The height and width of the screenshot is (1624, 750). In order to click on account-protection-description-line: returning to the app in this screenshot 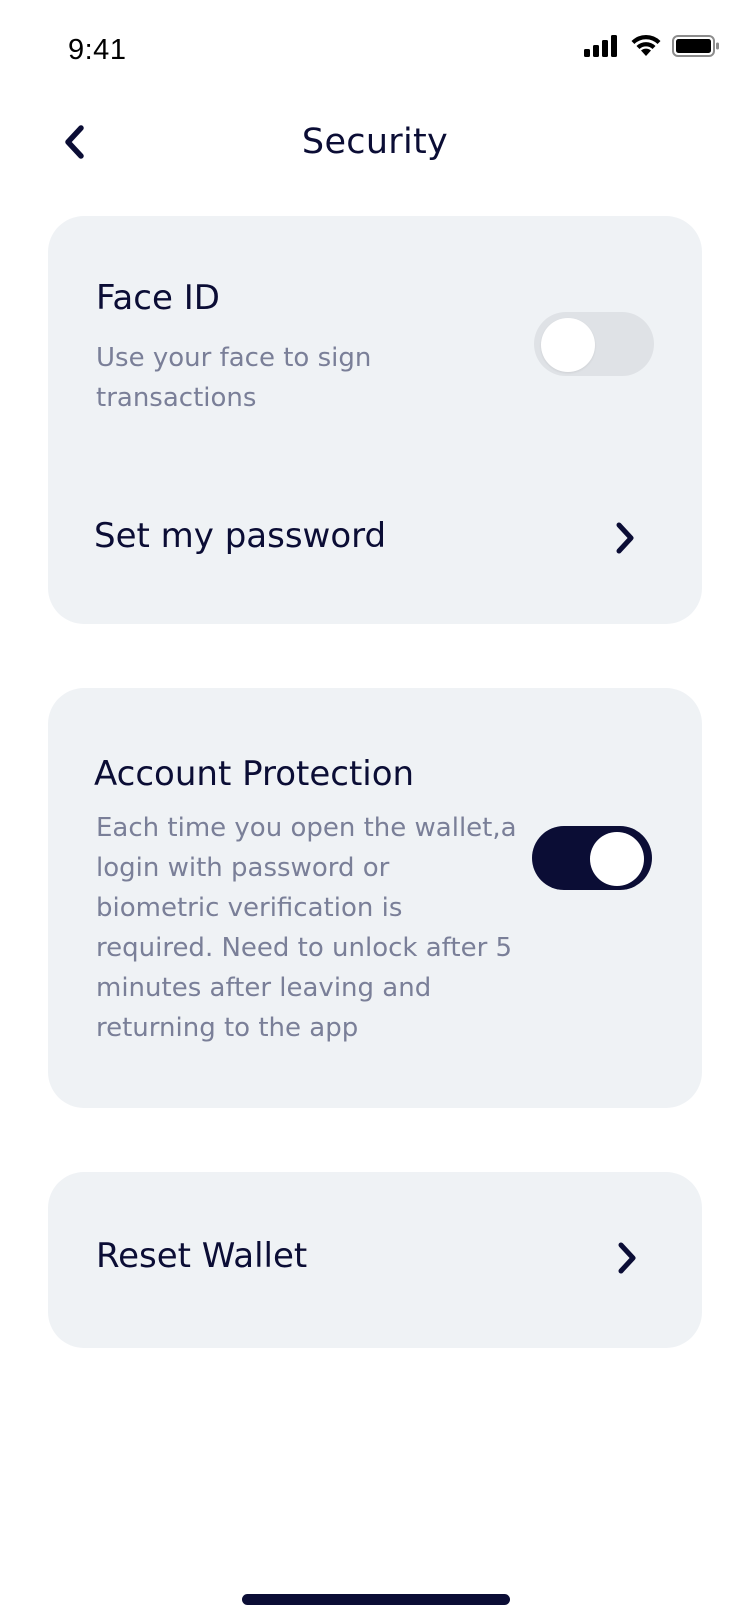, I will do `click(227, 1028)`.